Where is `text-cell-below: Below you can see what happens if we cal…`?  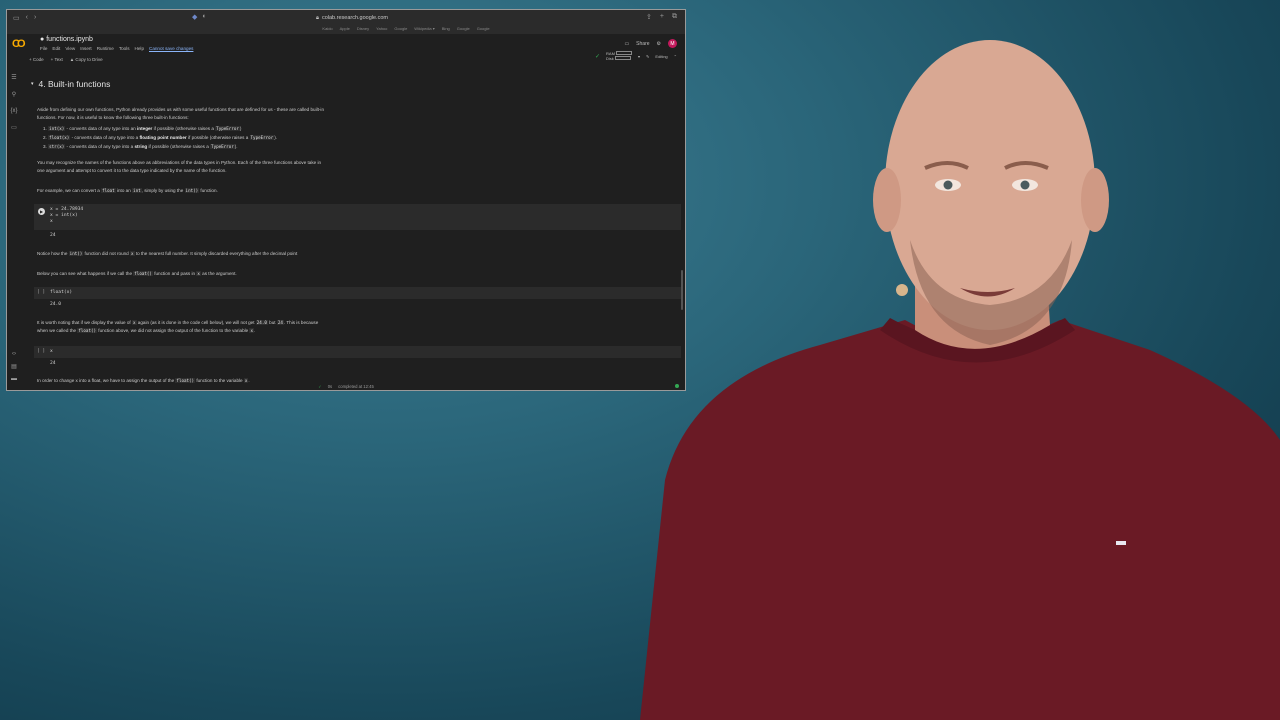
text-cell-below: Below you can see what happens if we cal… is located at coordinates (217, 274).